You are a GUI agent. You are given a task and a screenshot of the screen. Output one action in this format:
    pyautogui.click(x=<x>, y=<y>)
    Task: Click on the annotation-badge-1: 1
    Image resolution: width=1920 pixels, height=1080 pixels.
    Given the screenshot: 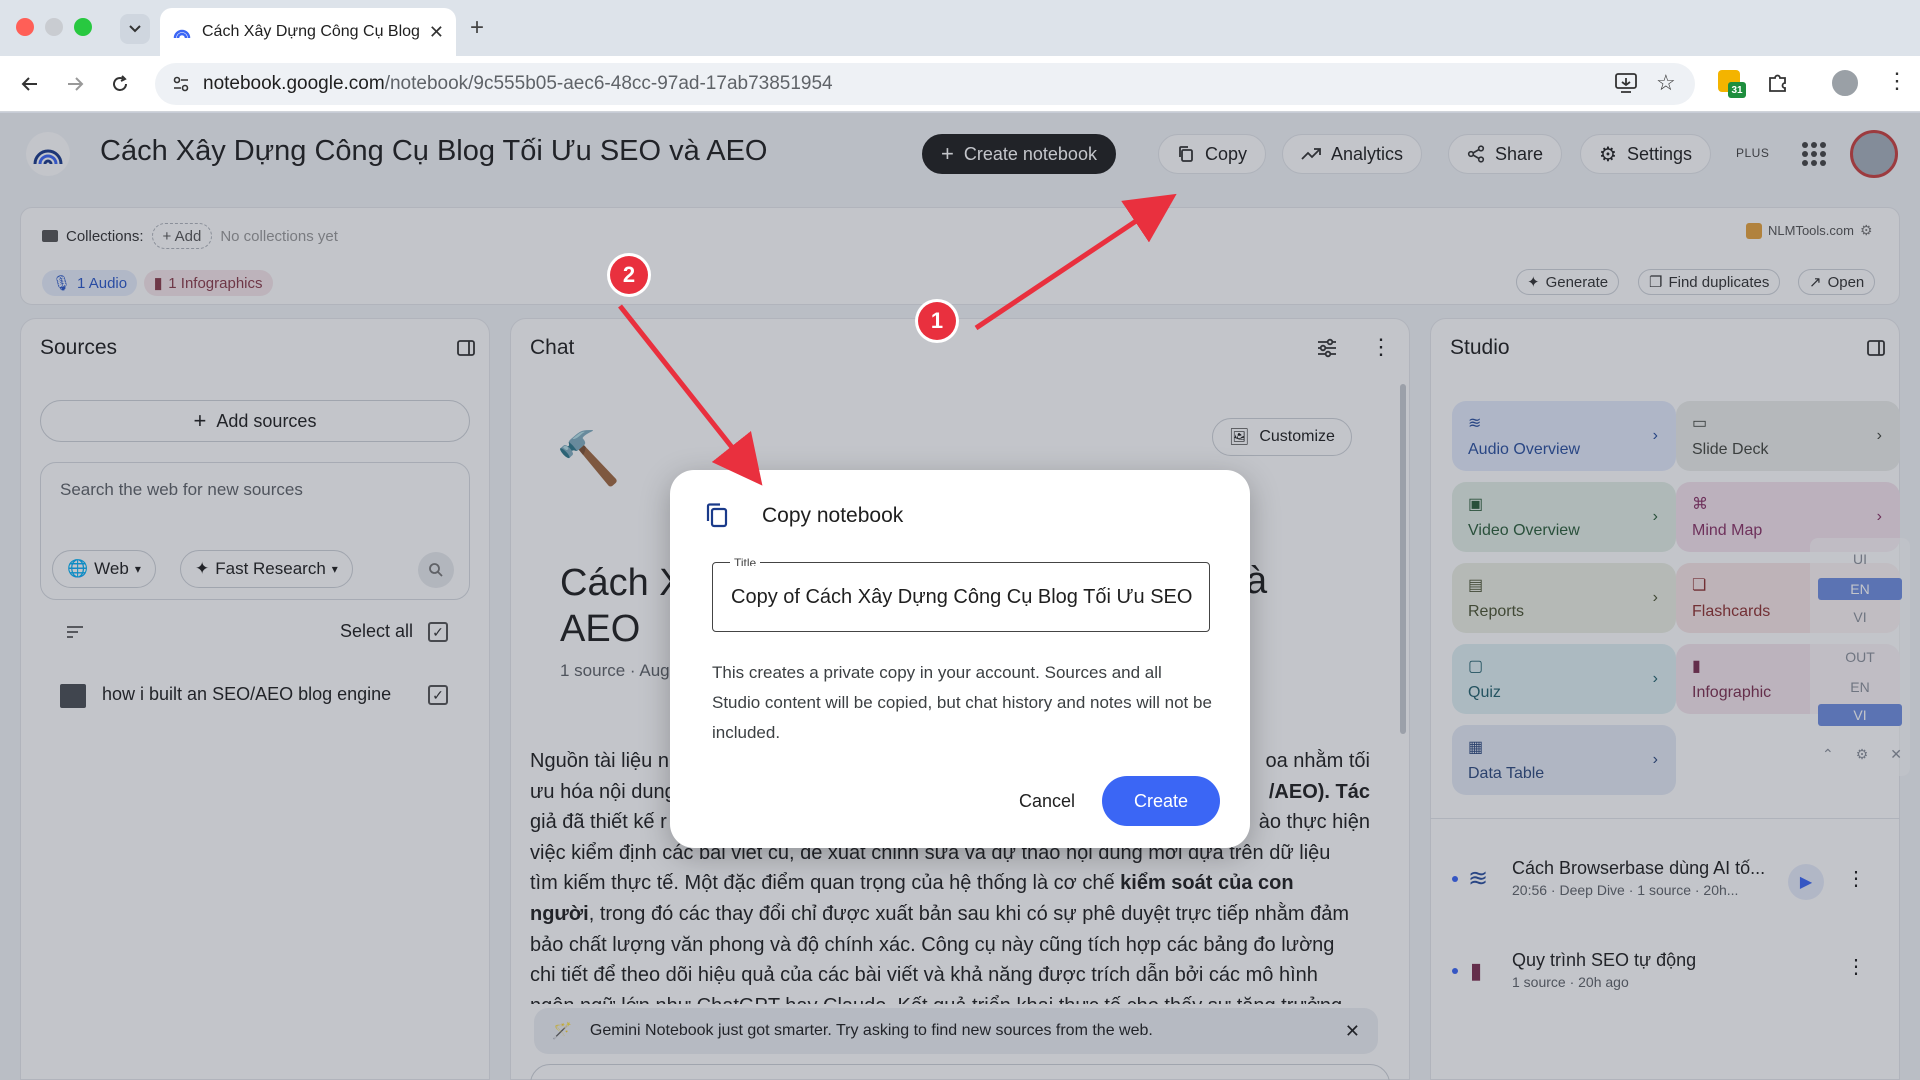 What is the action you would take?
    pyautogui.click(x=937, y=321)
    